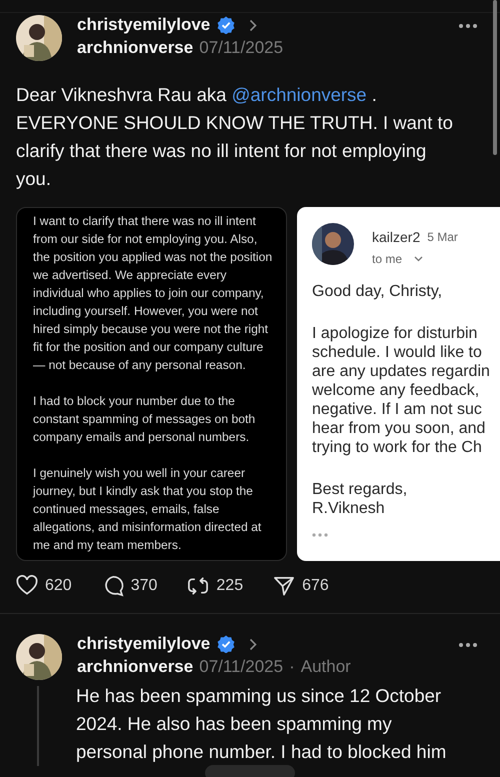  I want to click on comment-button: 370, so click(130, 586).